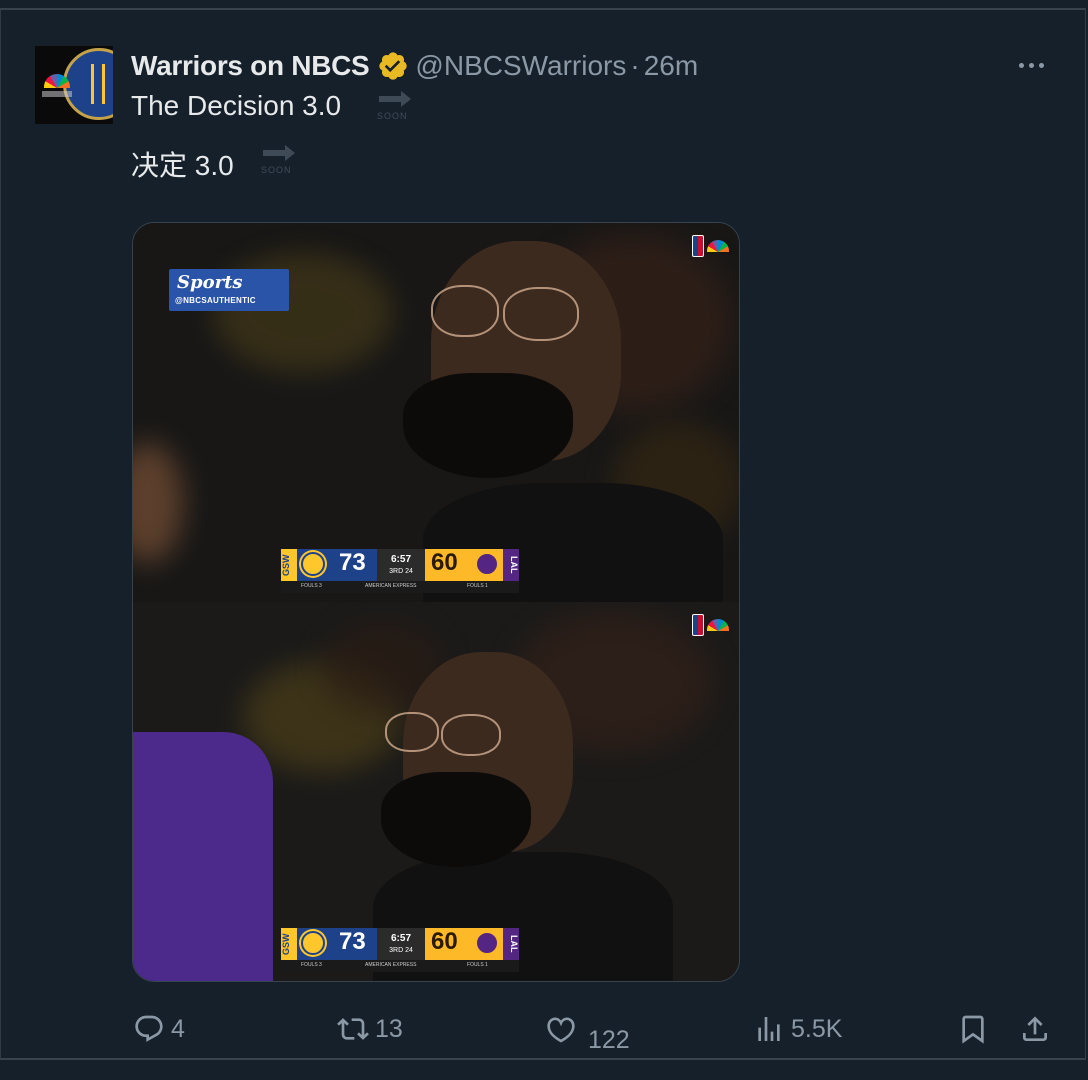 The width and height of the screenshot is (1088, 1080). What do you see at coordinates (178, 1028) in the screenshot?
I see `reply-count: 4` at bounding box center [178, 1028].